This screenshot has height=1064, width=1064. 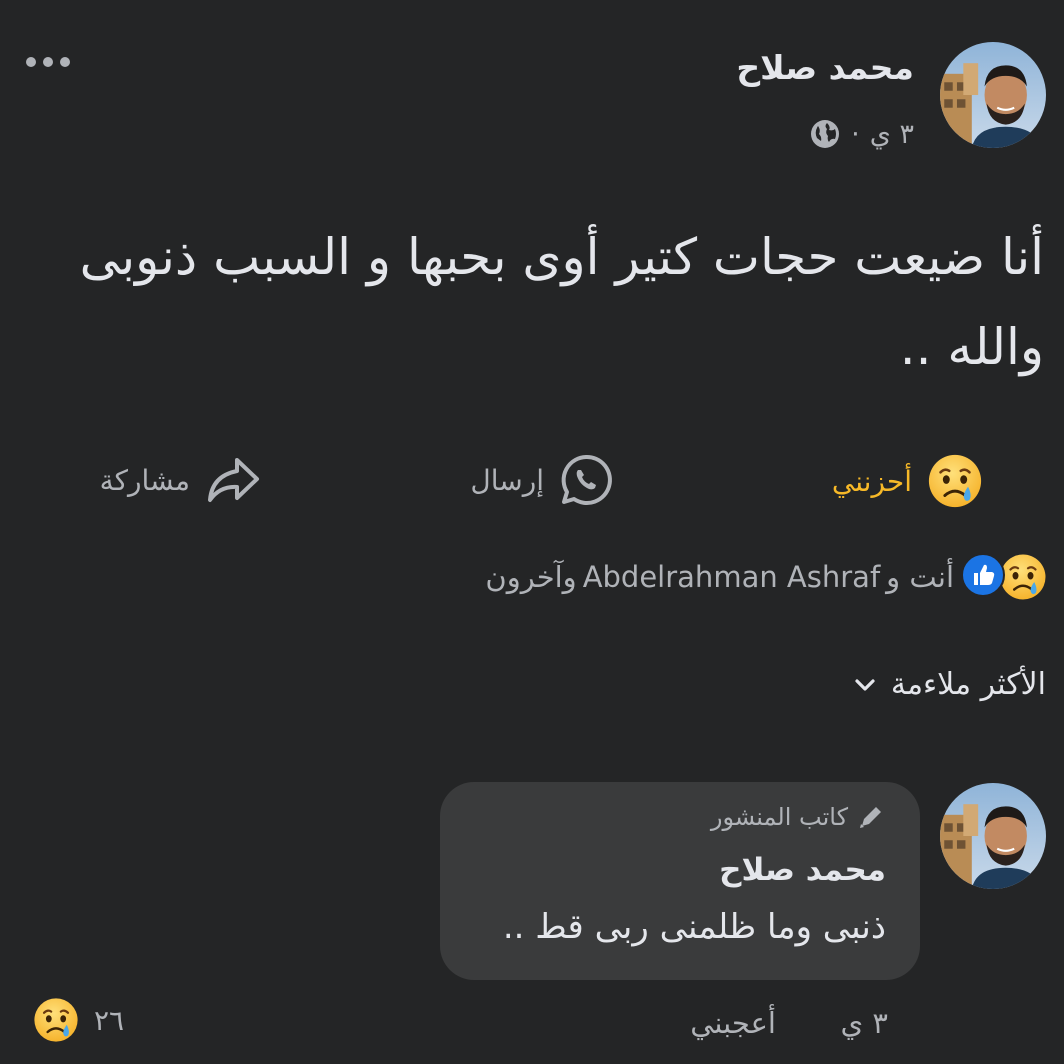 I want to click on comment-reaction-count-value: ٢٦, so click(x=109, y=1020).